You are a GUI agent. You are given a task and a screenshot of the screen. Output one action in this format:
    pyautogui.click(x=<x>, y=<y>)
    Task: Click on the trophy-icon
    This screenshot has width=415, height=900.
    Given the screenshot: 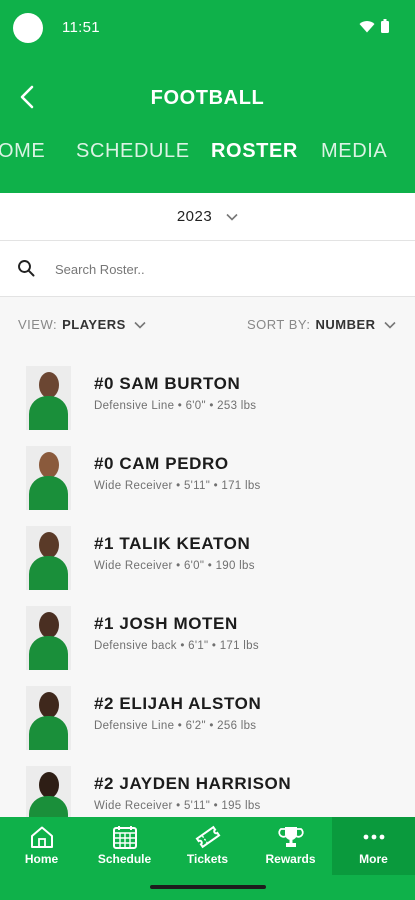 What is the action you would take?
    pyautogui.click(x=290, y=837)
    